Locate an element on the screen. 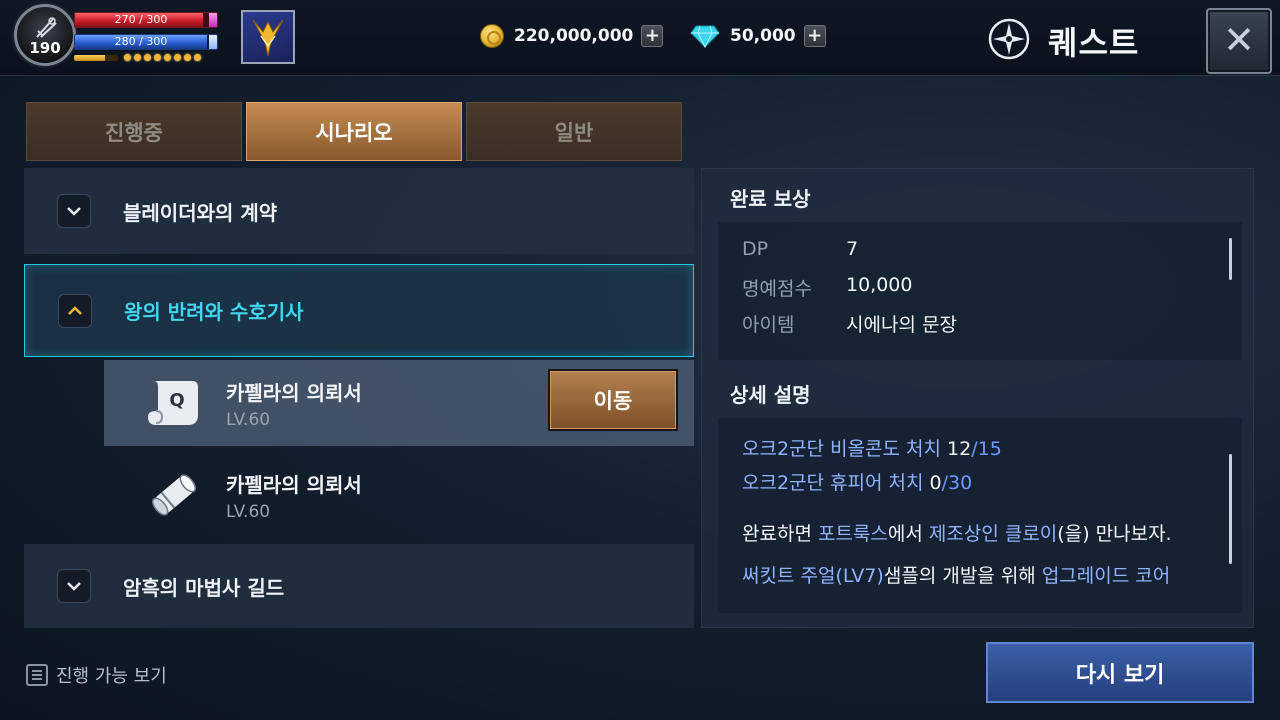  quest-group-label: 왕의 반려와 수호기사 is located at coordinates (214, 312).